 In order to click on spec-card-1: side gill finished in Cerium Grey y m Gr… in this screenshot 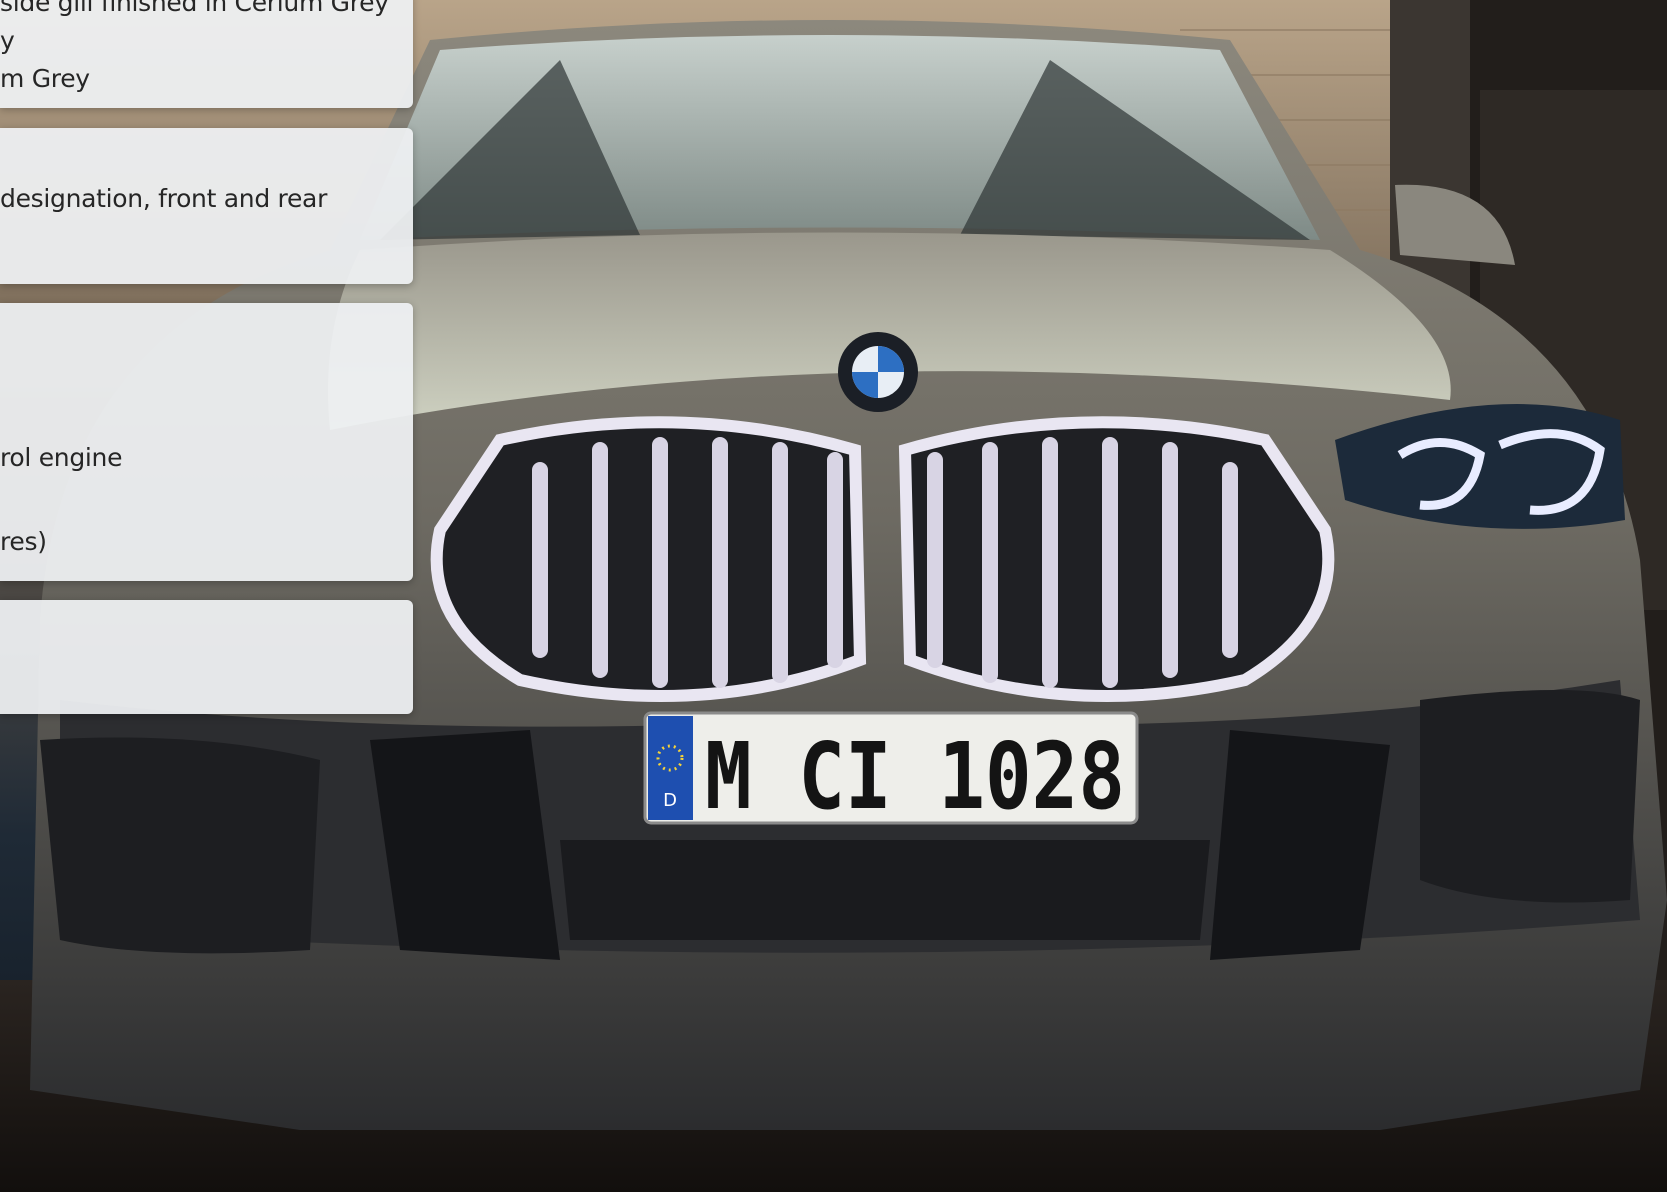, I will do `click(206, 54)`.